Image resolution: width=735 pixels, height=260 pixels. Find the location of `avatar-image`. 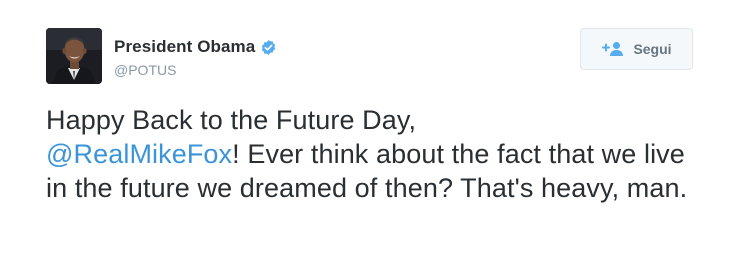

avatar-image is located at coordinates (74, 56).